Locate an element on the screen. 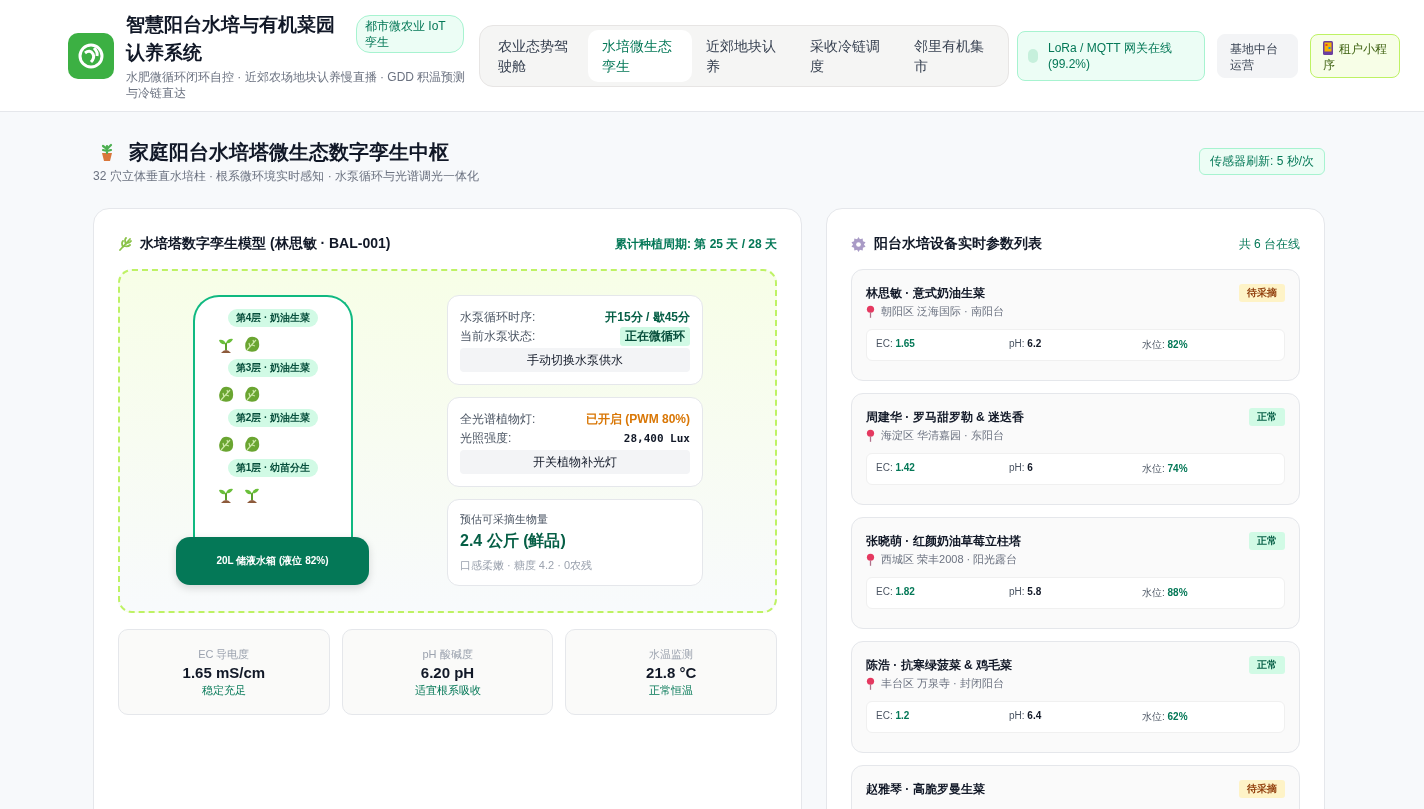 The image size is (1424, 809). metric-label: EC 导电度 is located at coordinates (224, 654).